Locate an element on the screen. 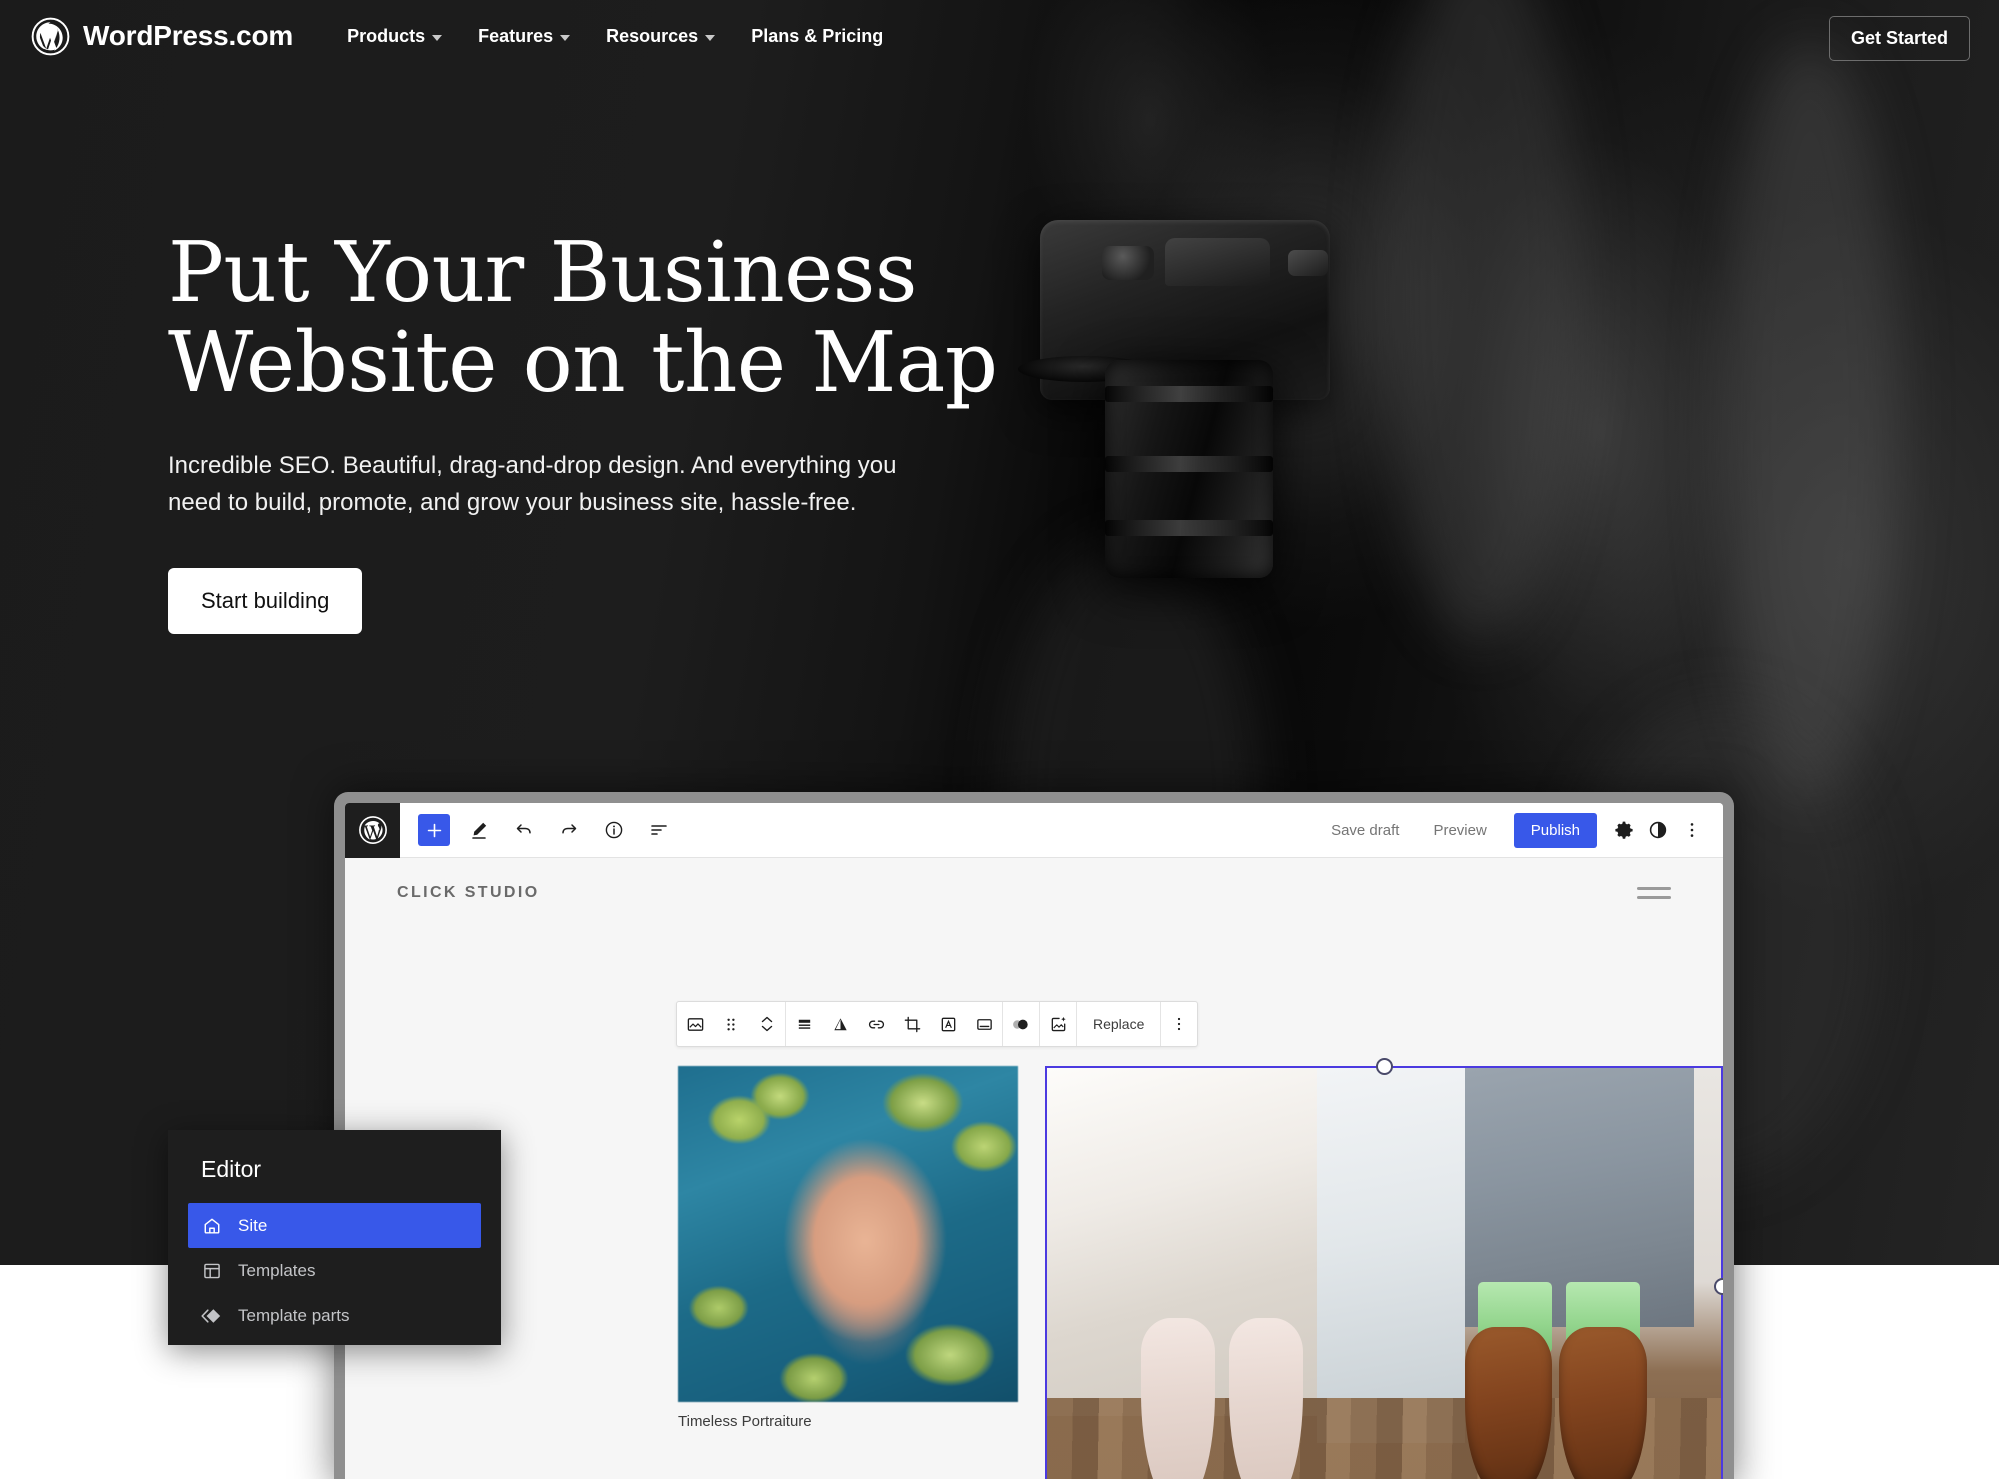 This screenshot has height=1479, width=1999. info-circle-icon is located at coordinates (614, 830).